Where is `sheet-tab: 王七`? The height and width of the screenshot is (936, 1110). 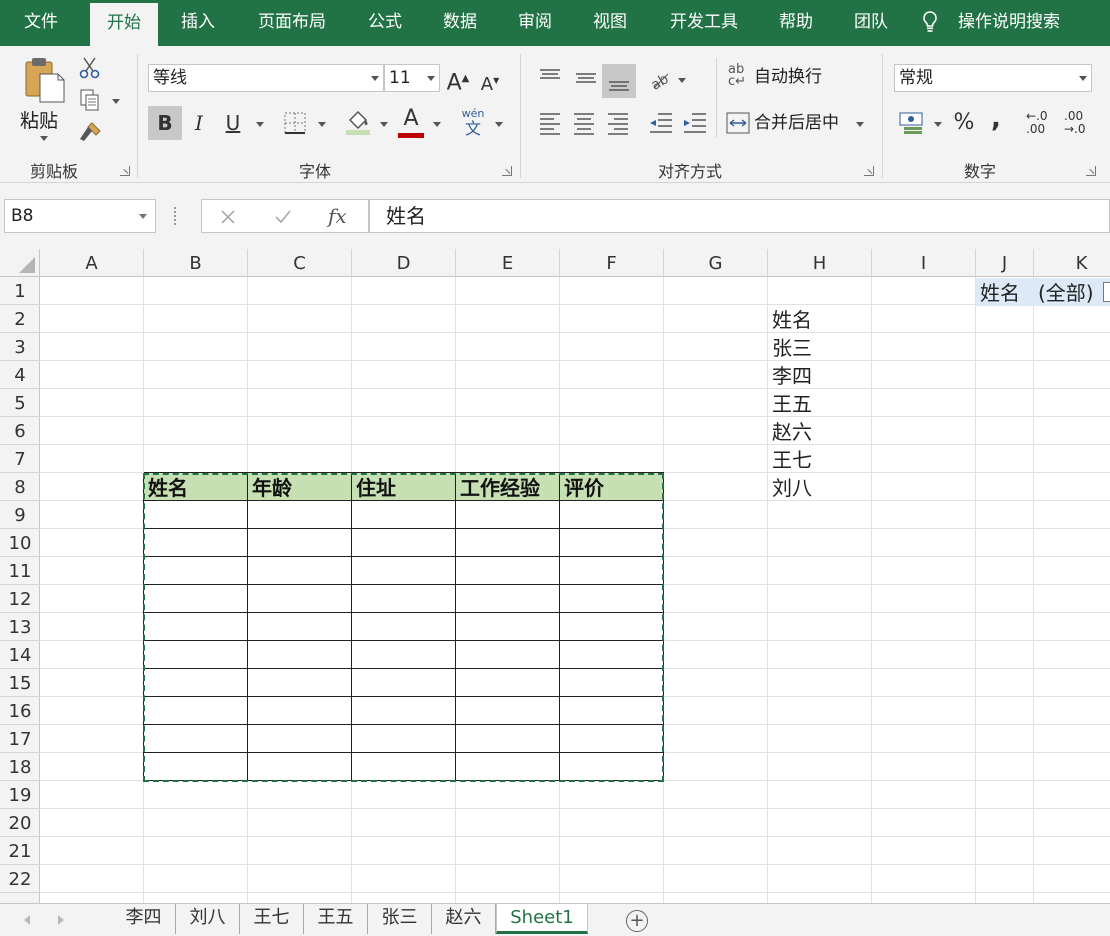 sheet-tab: 王七 is located at coordinates (272, 919).